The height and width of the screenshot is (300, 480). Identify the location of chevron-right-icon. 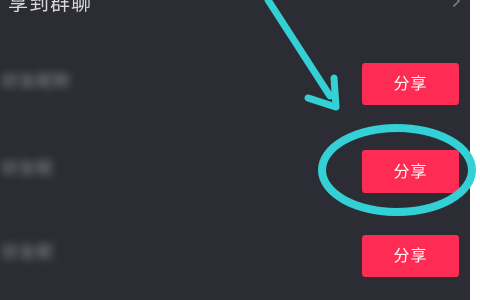
(457, 4).